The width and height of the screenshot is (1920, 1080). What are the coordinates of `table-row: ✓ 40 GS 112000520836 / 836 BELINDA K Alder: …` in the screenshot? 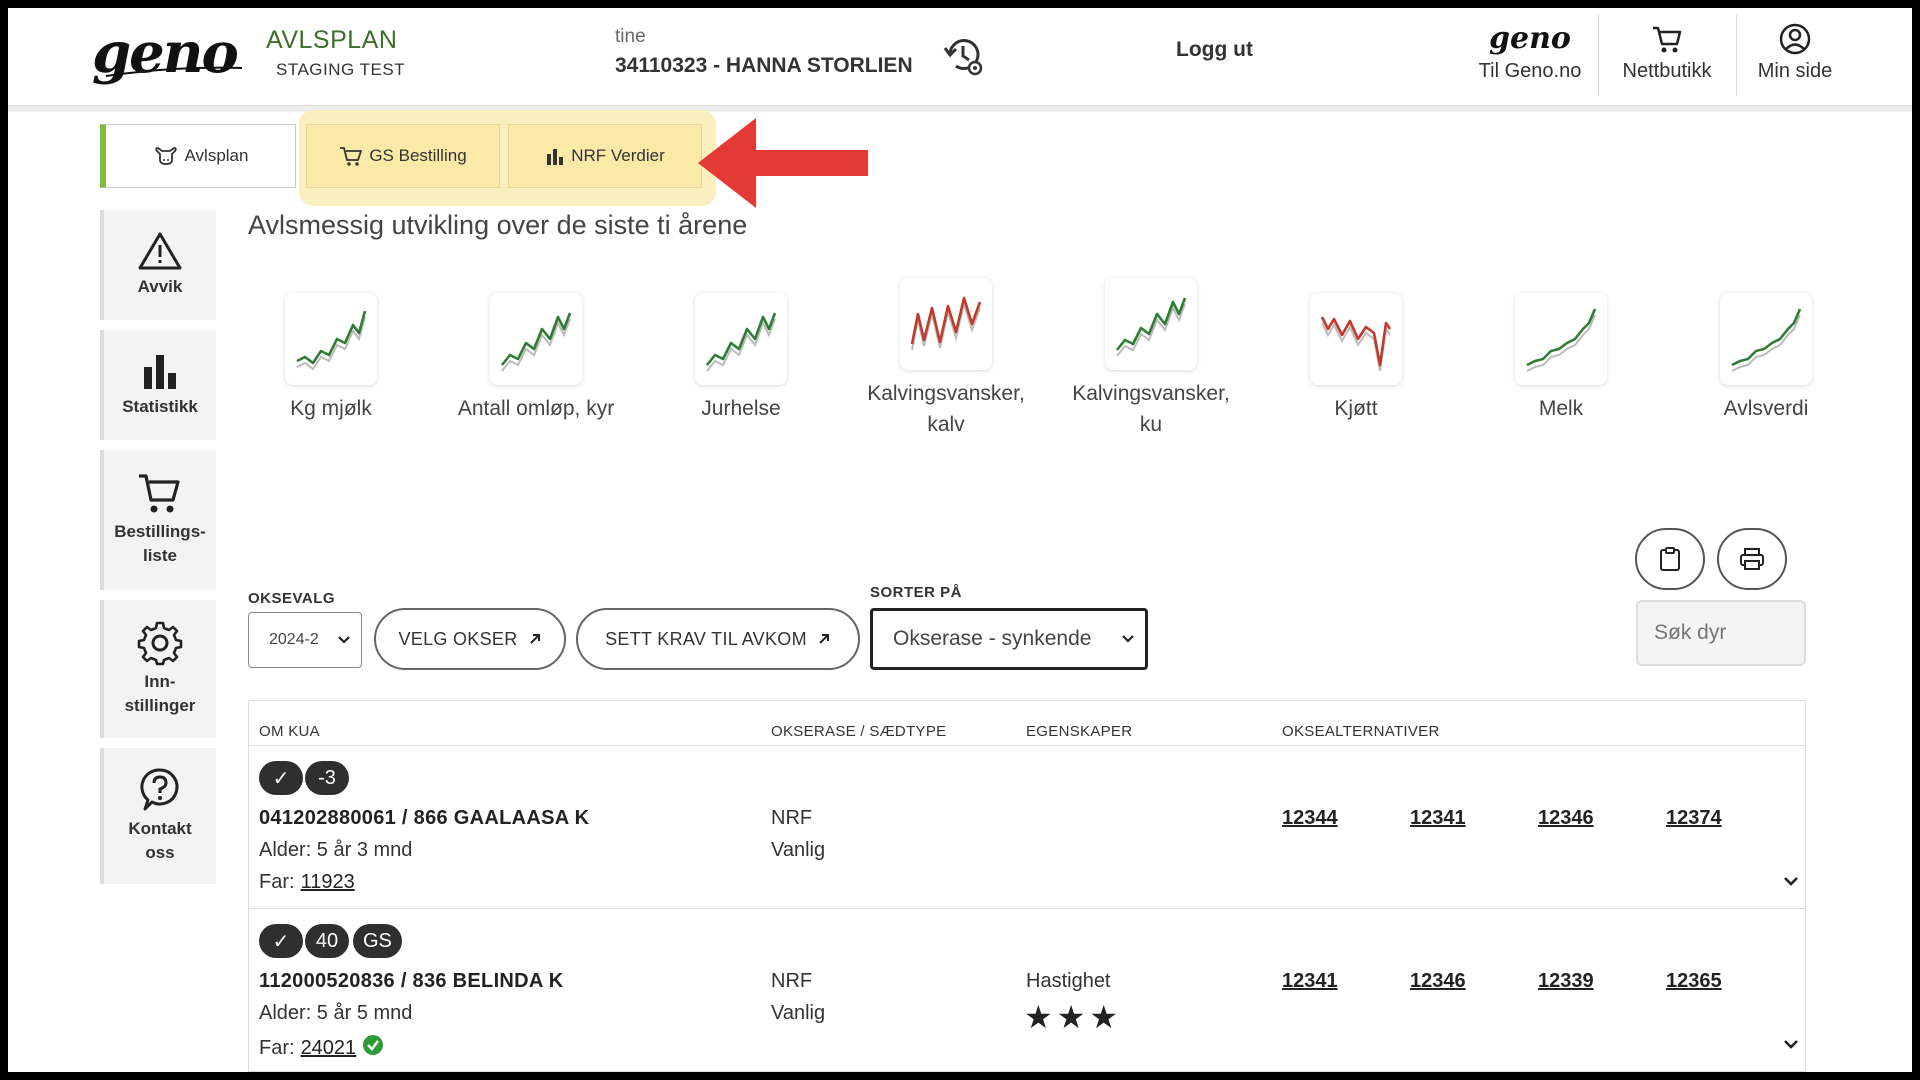 It's located at (1027, 991).